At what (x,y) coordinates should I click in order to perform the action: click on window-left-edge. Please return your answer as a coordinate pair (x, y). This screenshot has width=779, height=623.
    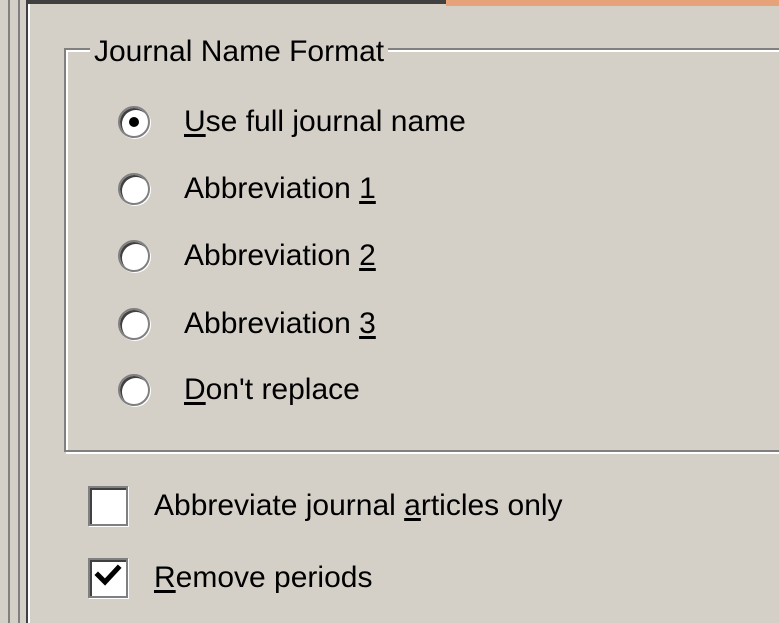
    Looking at the image, I should click on (17, 311).